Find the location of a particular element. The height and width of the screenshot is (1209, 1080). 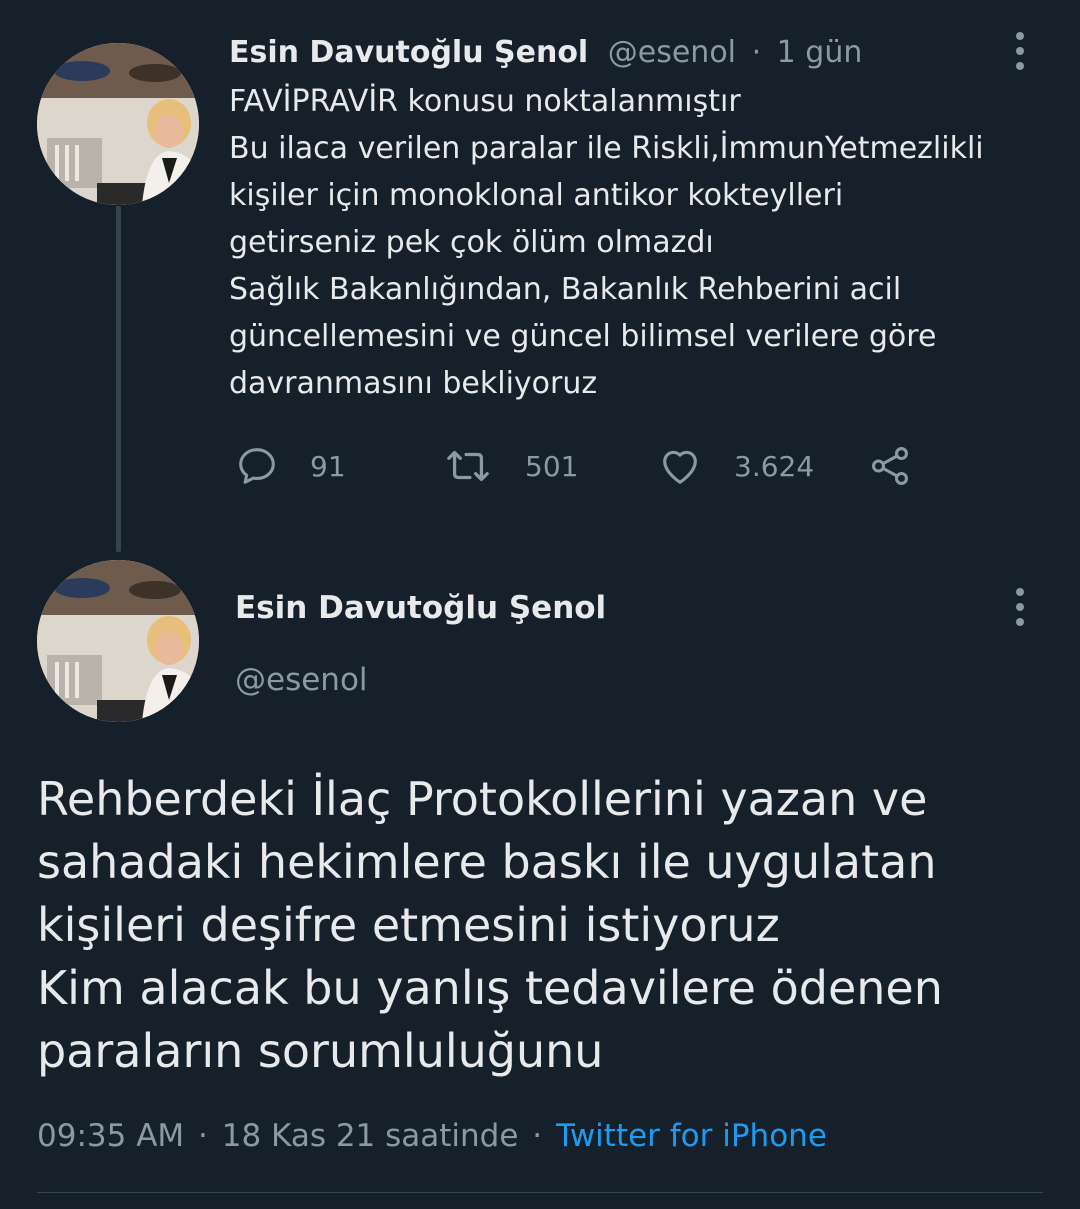

retweet-icon is located at coordinates (468, 466).